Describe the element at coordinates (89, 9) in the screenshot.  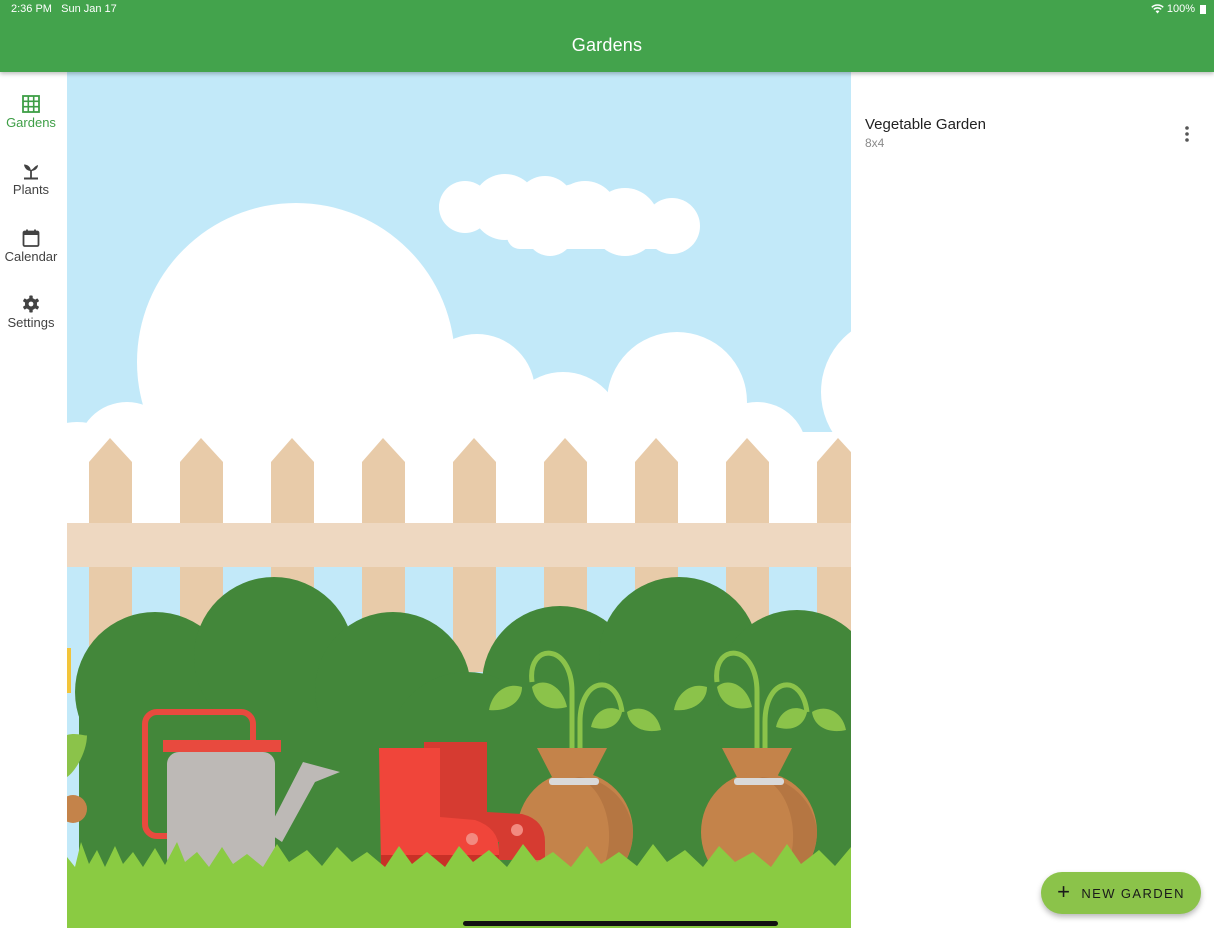
I see `status-date: Sun Jan 17` at that location.